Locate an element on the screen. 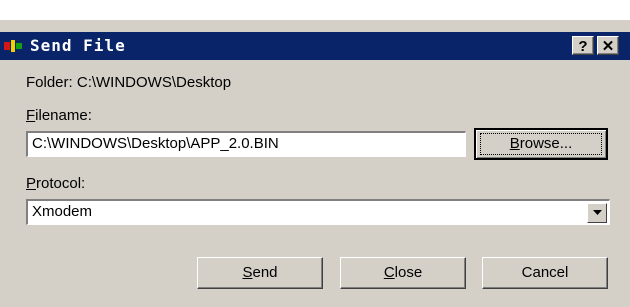  cancel-label: Cancel is located at coordinates (545, 272).